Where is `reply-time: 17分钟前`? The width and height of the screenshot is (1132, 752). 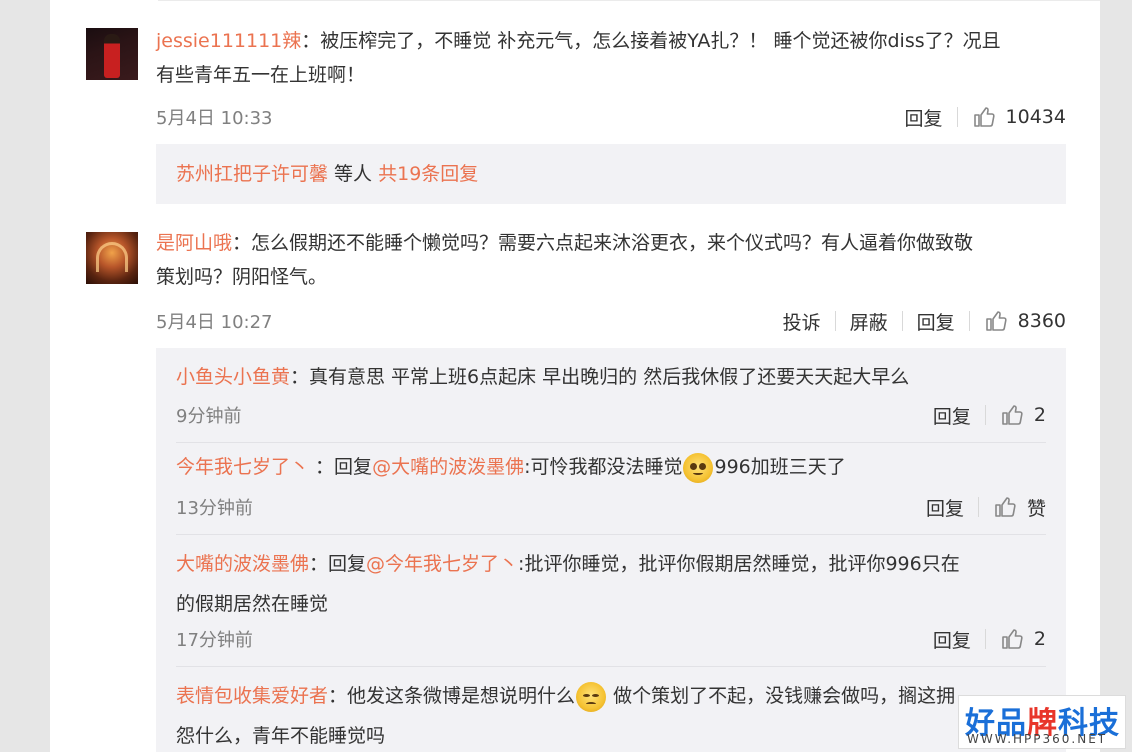 reply-time: 17分钟前 is located at coordinates (214, 640).